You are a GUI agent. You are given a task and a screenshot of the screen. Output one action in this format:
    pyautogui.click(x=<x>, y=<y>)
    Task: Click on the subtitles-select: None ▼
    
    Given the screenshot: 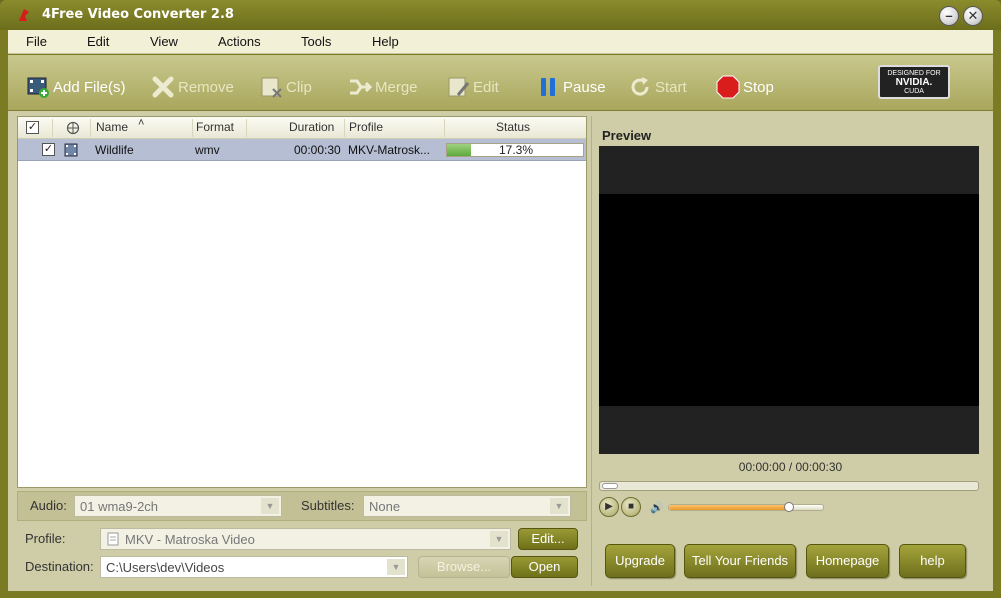 What is the action you would take?
    pyautogui.click(x=467, y=506)
    